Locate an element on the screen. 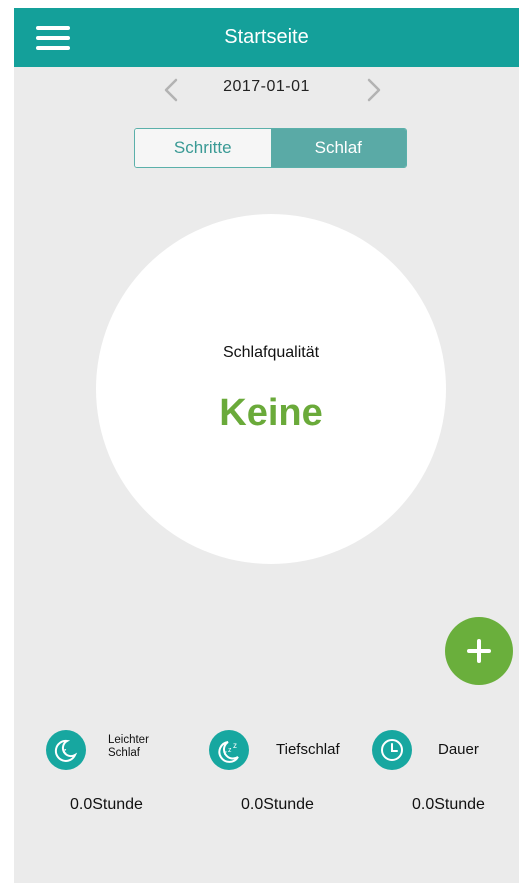 The image size is (519, 883). page-title: Startseite is located at coordinates (266, 37).